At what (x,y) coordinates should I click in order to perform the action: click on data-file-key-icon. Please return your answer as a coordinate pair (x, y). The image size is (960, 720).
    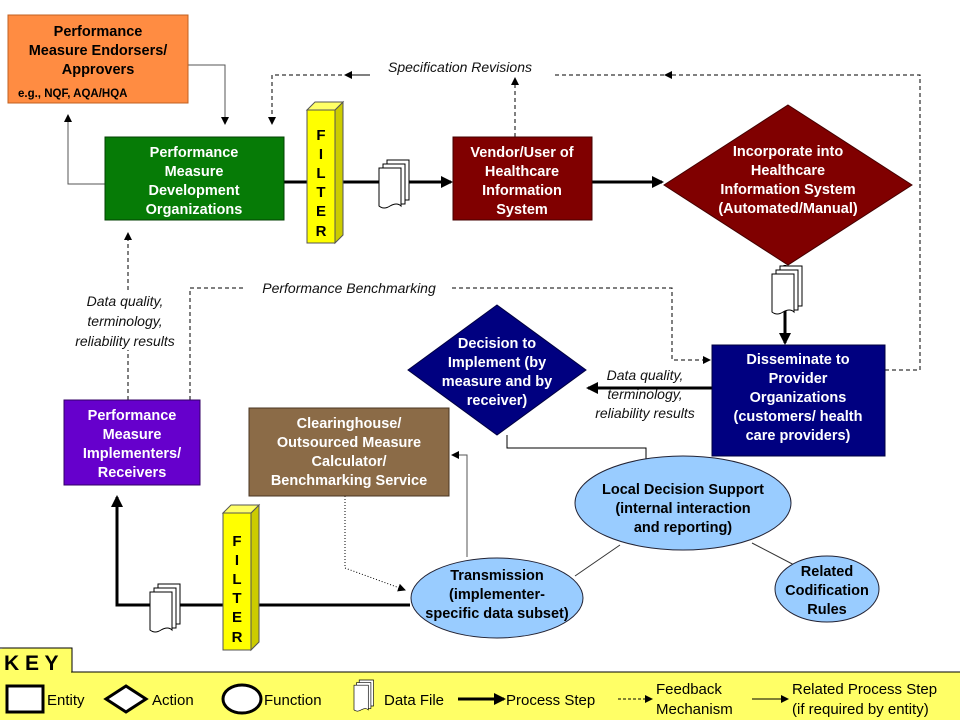
    Looking at the image, I should click on (363, 695).